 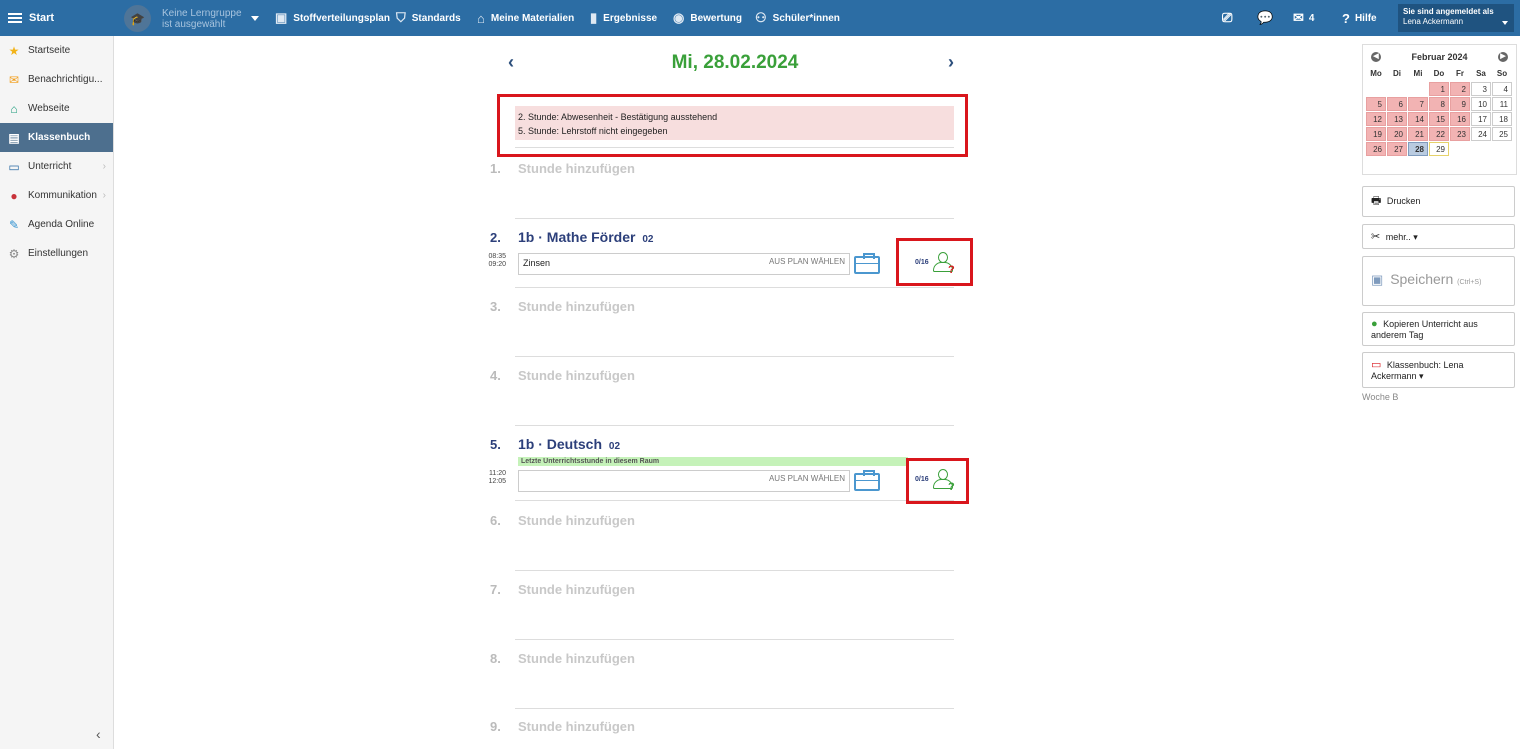 What do you see at coordinates (951, 62) in the screenshot?
I see `next-day-button: ›` at bounding box center [951, 62].